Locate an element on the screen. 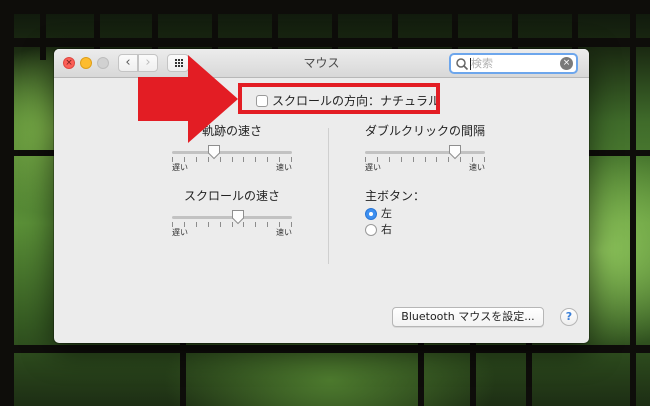 This screenshot has height=406, width=650. scrolling-speed-title: スクロールの速さ is located at coordinates (231, 196).